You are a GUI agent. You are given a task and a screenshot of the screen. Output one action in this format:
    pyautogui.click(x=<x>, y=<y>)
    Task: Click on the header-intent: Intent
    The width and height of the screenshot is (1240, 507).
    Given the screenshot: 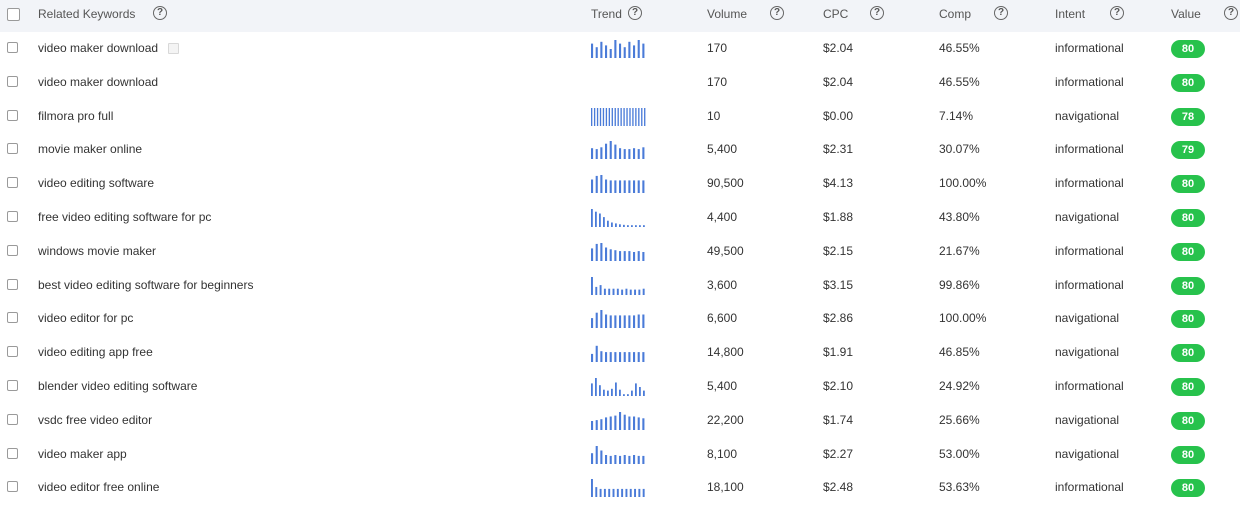 What is the action you would take?
    pyautogui.click(x=1070, y=14)
    